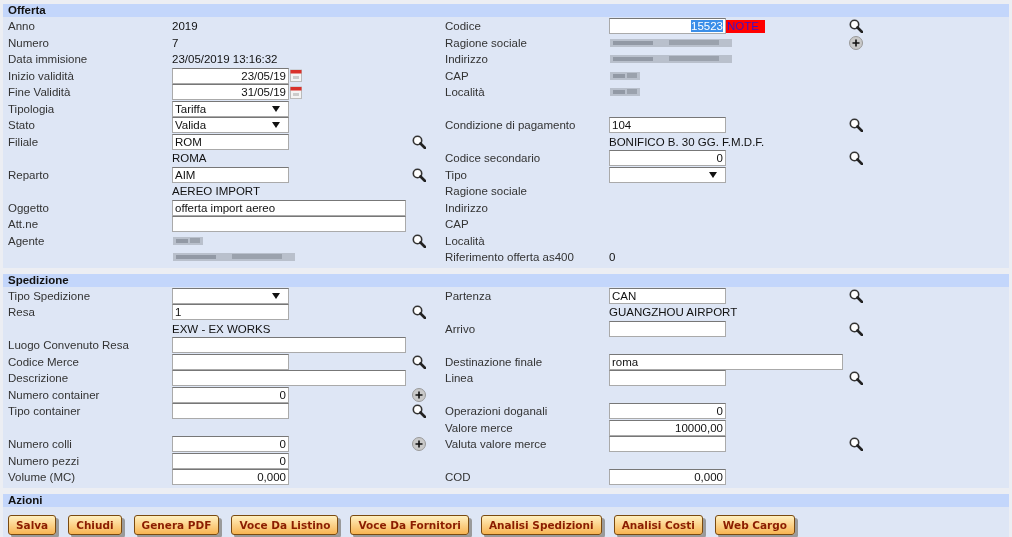  What do you see at coordinates (28, 42) in the screenshot?
I see `field-label: Numero` at bounding box center [28, 42].